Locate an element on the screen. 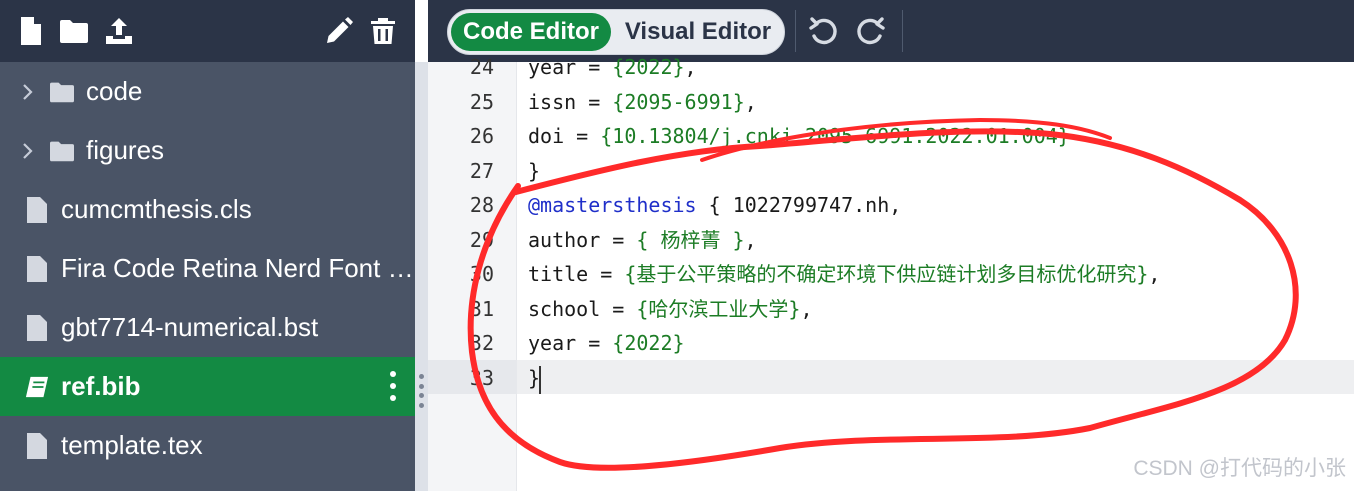  tree-item-label: cumcmthesis.cls is located at coordinates (156, 209).